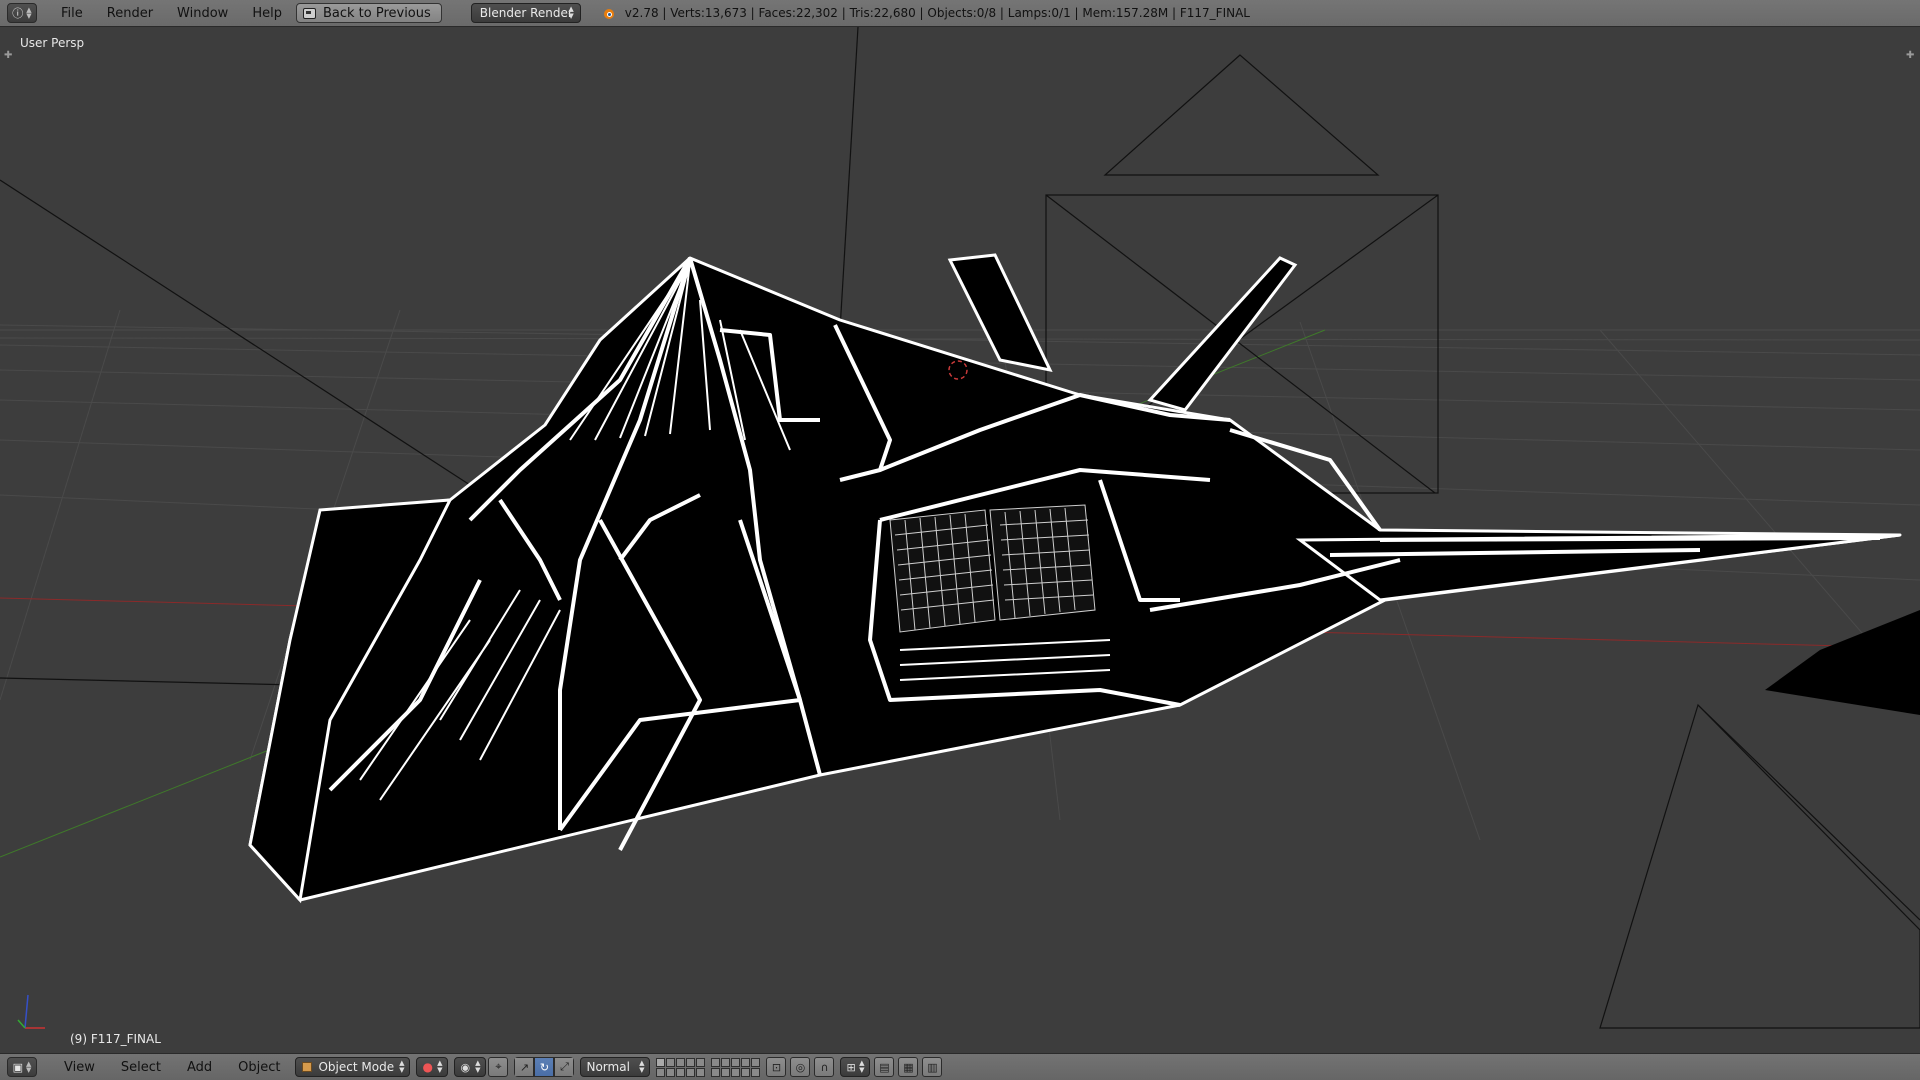  I want to click on transform-manipulators: ↗ ↻ ⤢, so click(544, 1067).